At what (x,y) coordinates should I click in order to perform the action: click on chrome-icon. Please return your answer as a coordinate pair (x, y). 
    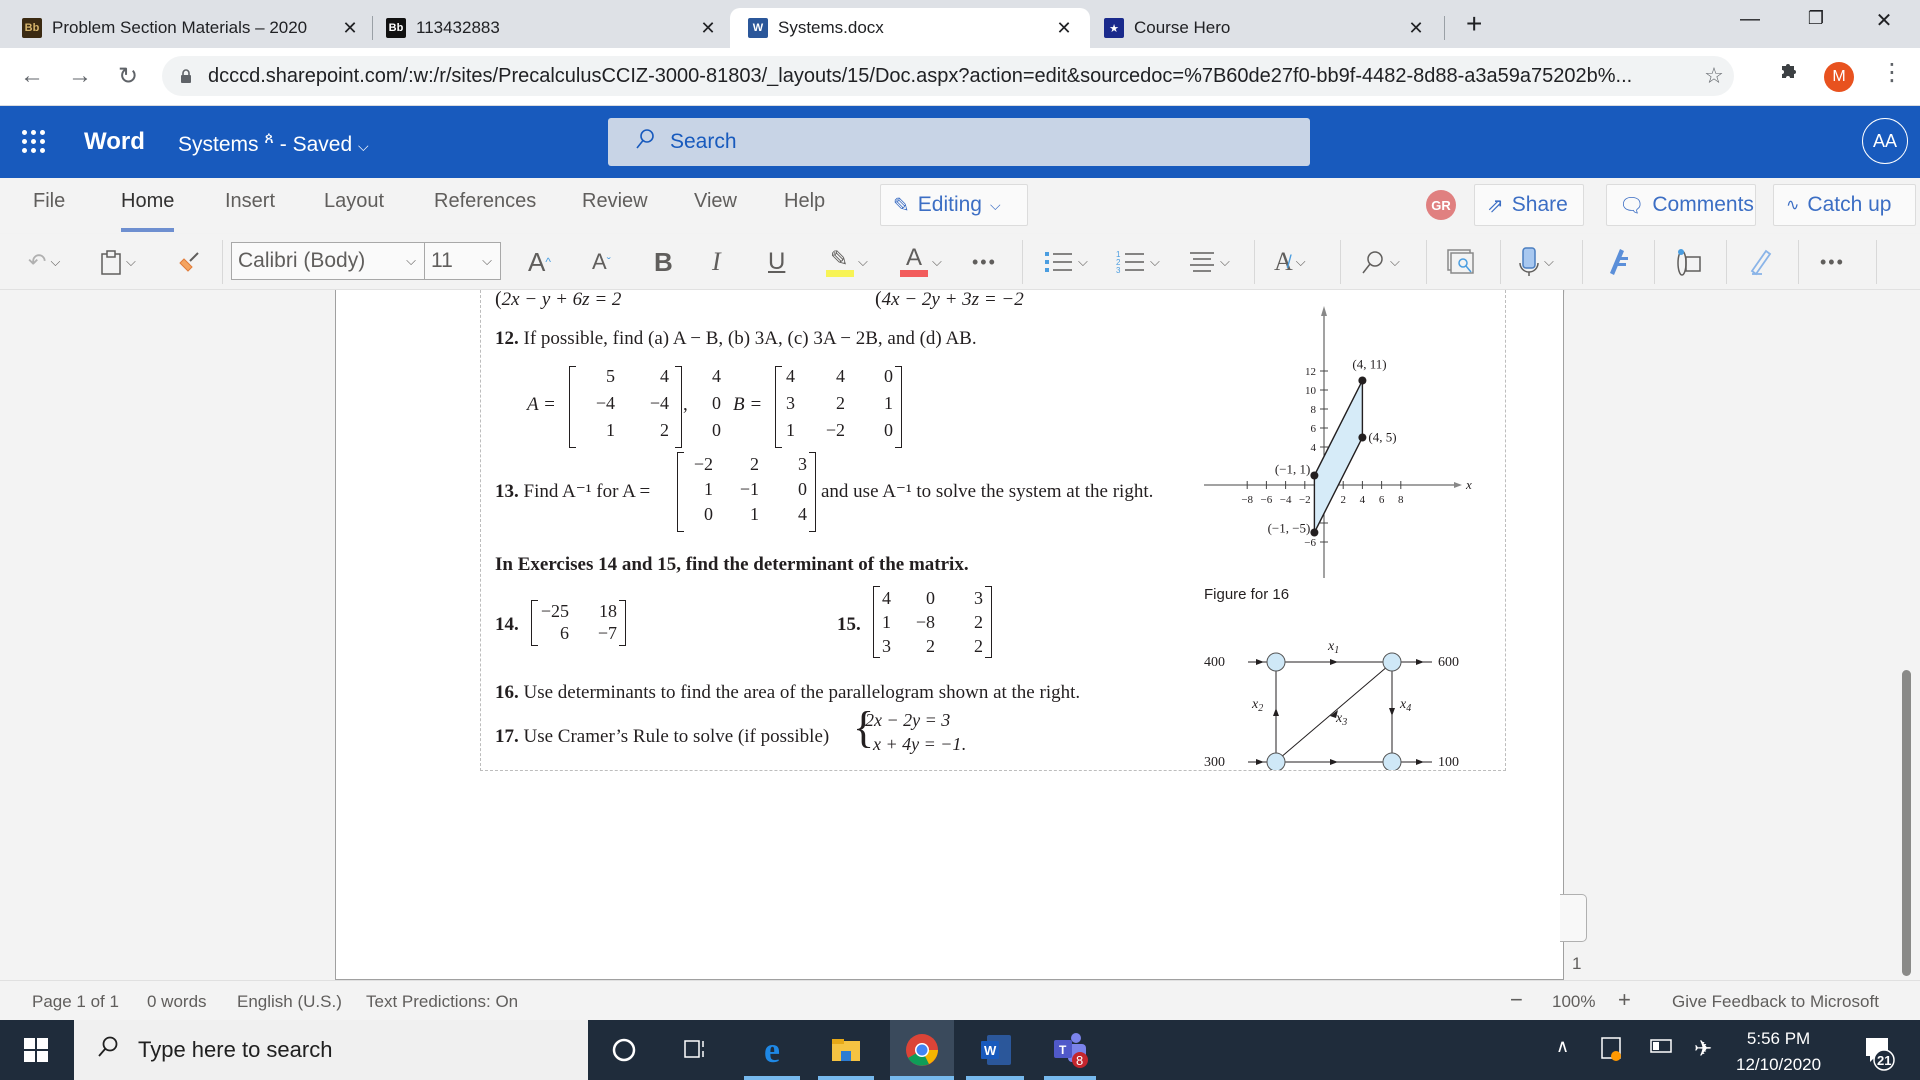
    Looking at the image, I should click on (922, 1050).